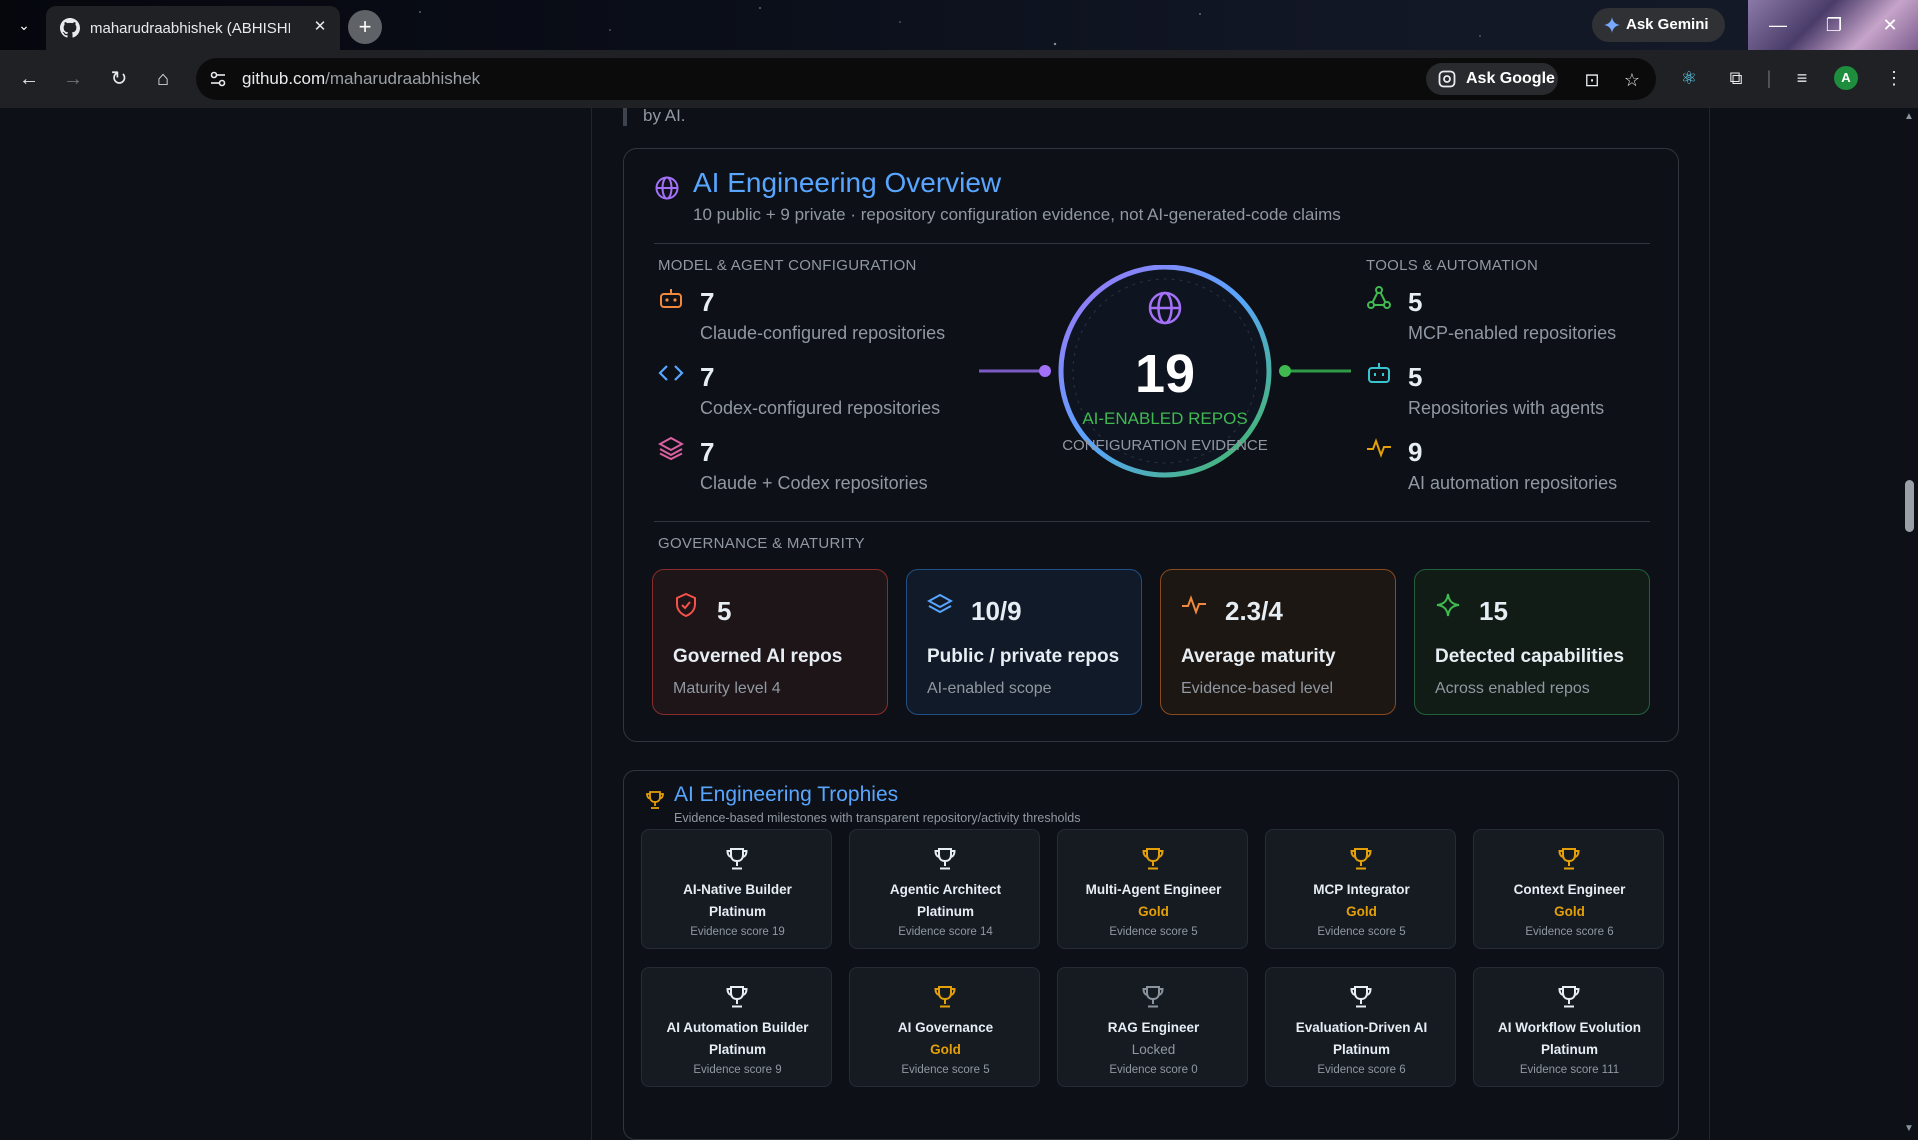  I want to click on layers-icon, so click(940, 603).